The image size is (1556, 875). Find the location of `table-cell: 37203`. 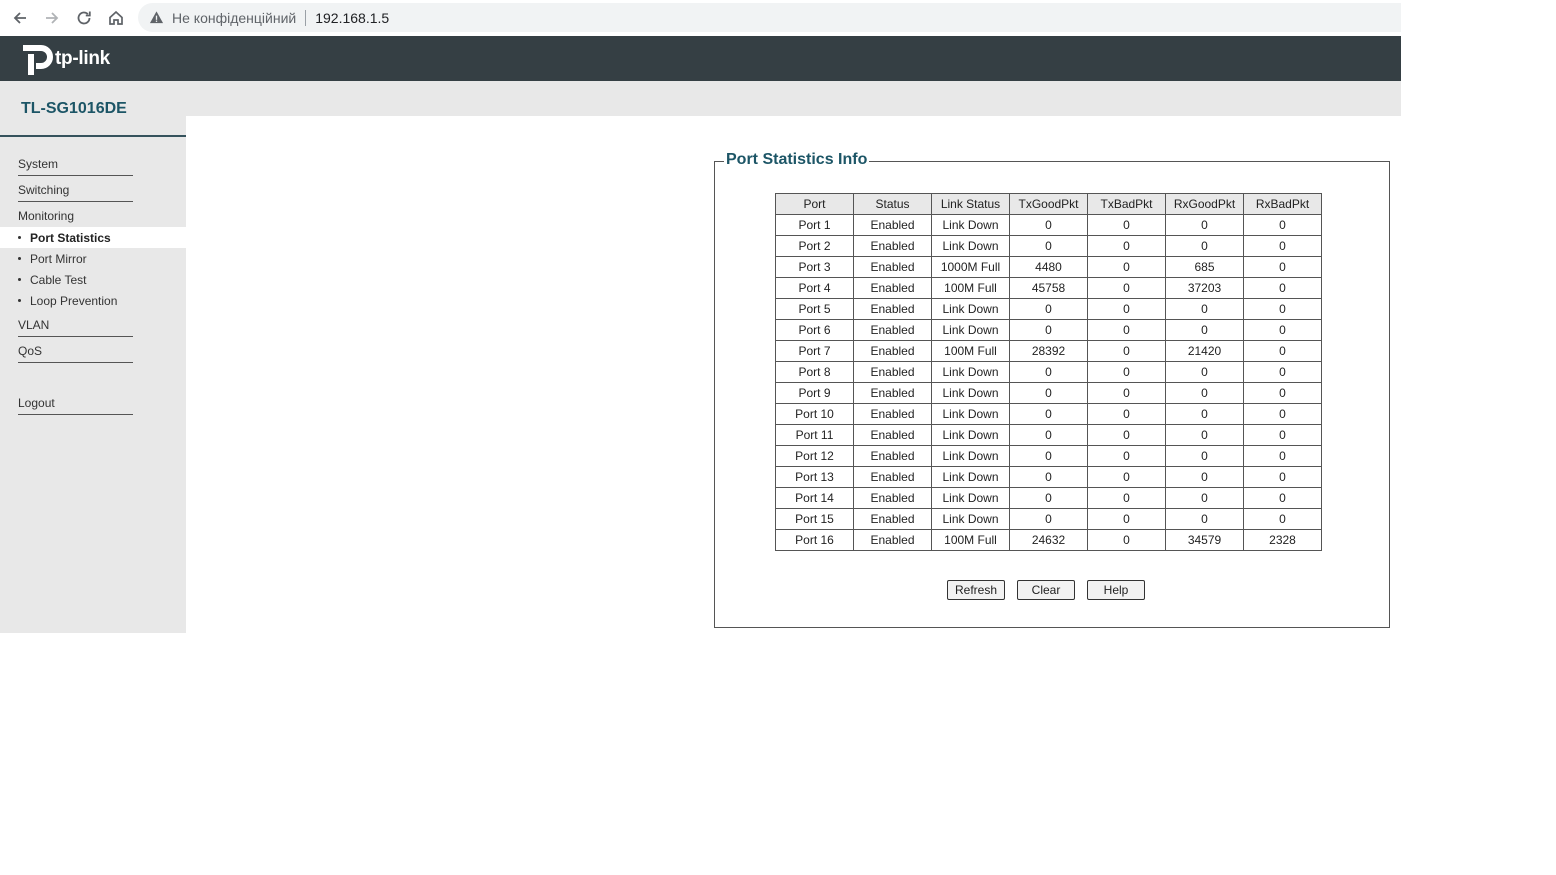

table-cell: 37203 is located at coordinates (1204, 288).